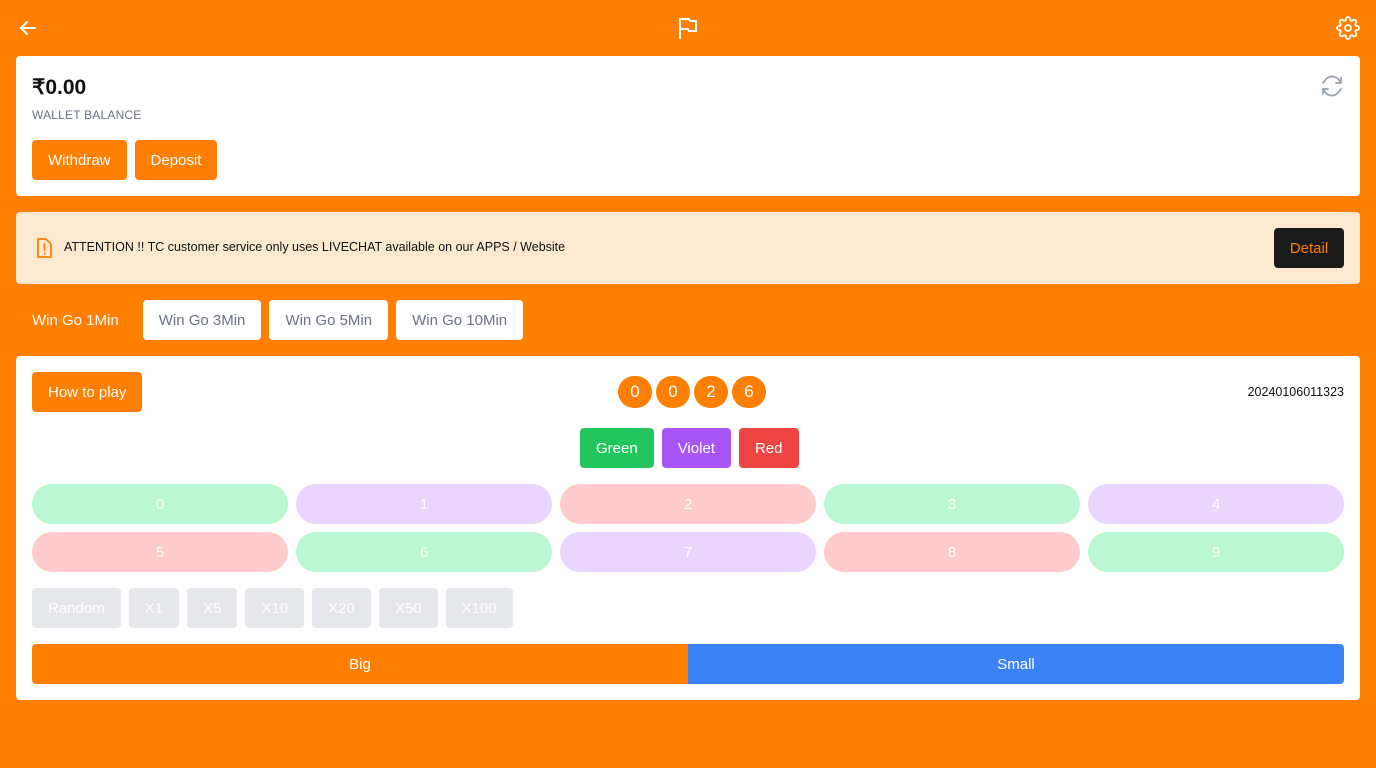 The width and height of the screenshot is (1376, 768). What do you see at coordinates (360, 664) in the screenshot?
I see `big-button: Big` at bounding box center [360, 664].